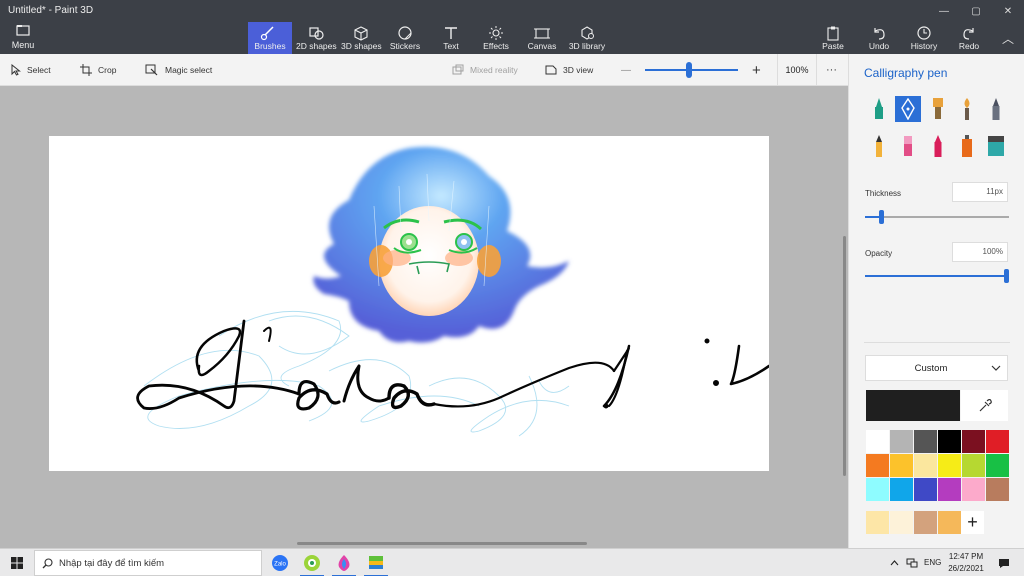  What do you see at coordinates (280, 565) in the screenshot?
I see `svg-text: Zalo` at bounding box center [280, 565].